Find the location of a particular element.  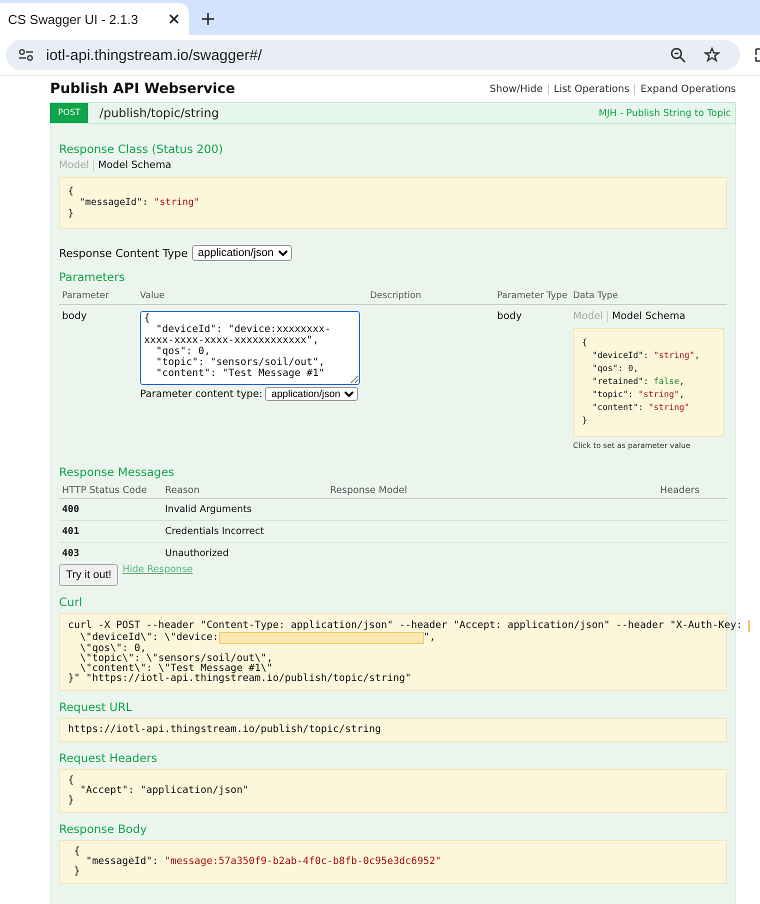

zoom-icon is located at coordinates (678, 55).